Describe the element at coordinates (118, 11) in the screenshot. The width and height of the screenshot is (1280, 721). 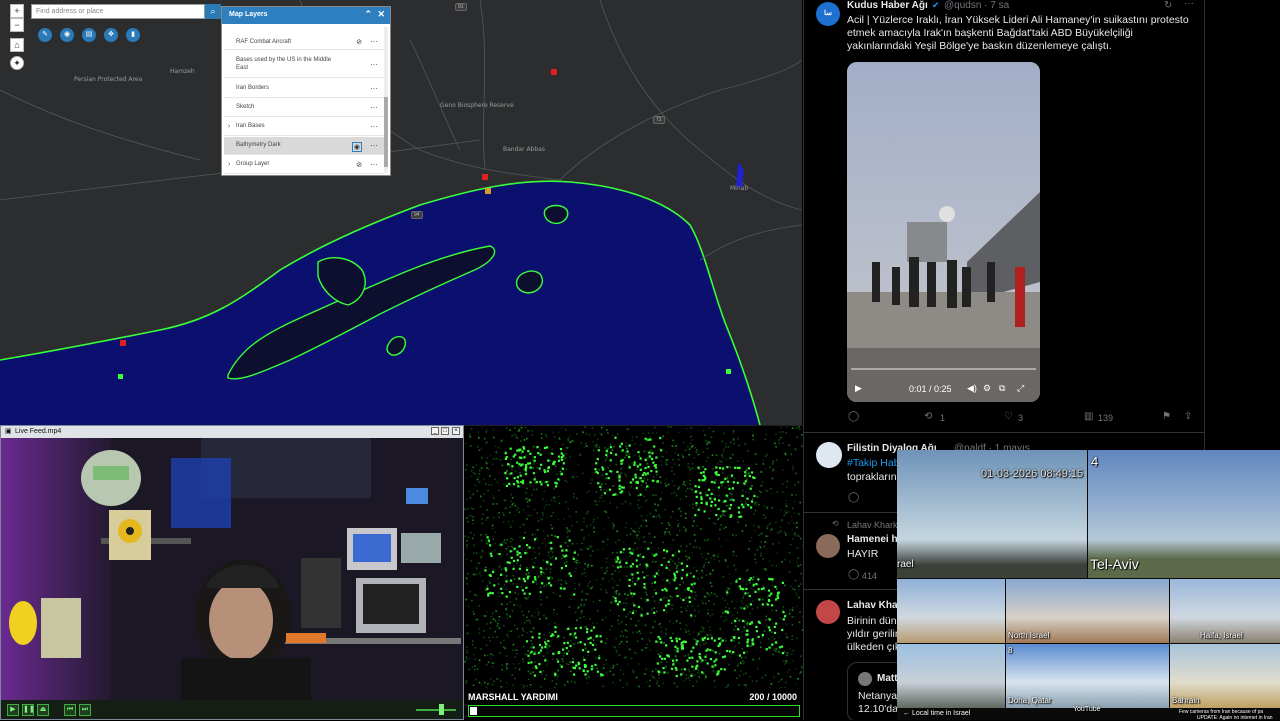
I see `map-search-input: Find address or place` at that location.